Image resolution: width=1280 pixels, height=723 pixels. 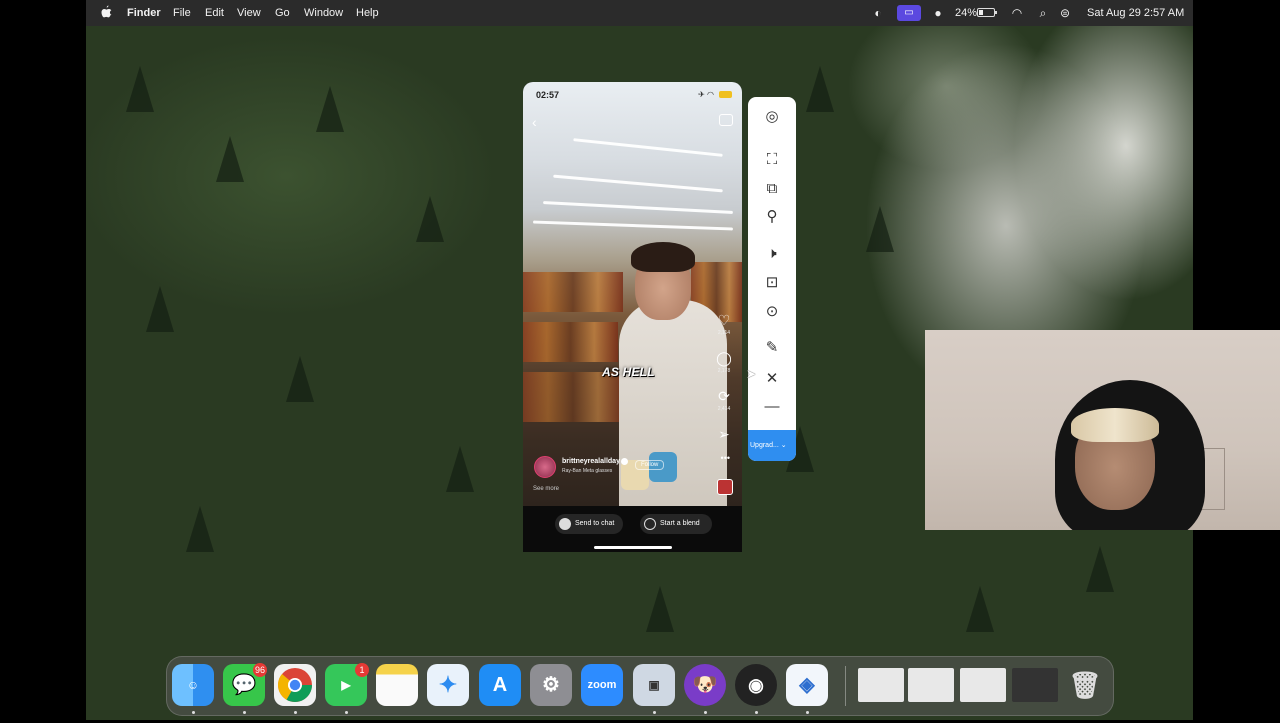 What do you see at coordinates (654, 685) in the screenshot?
I see `dock-preview-icon: ▣` at bounding box center [654, 685].